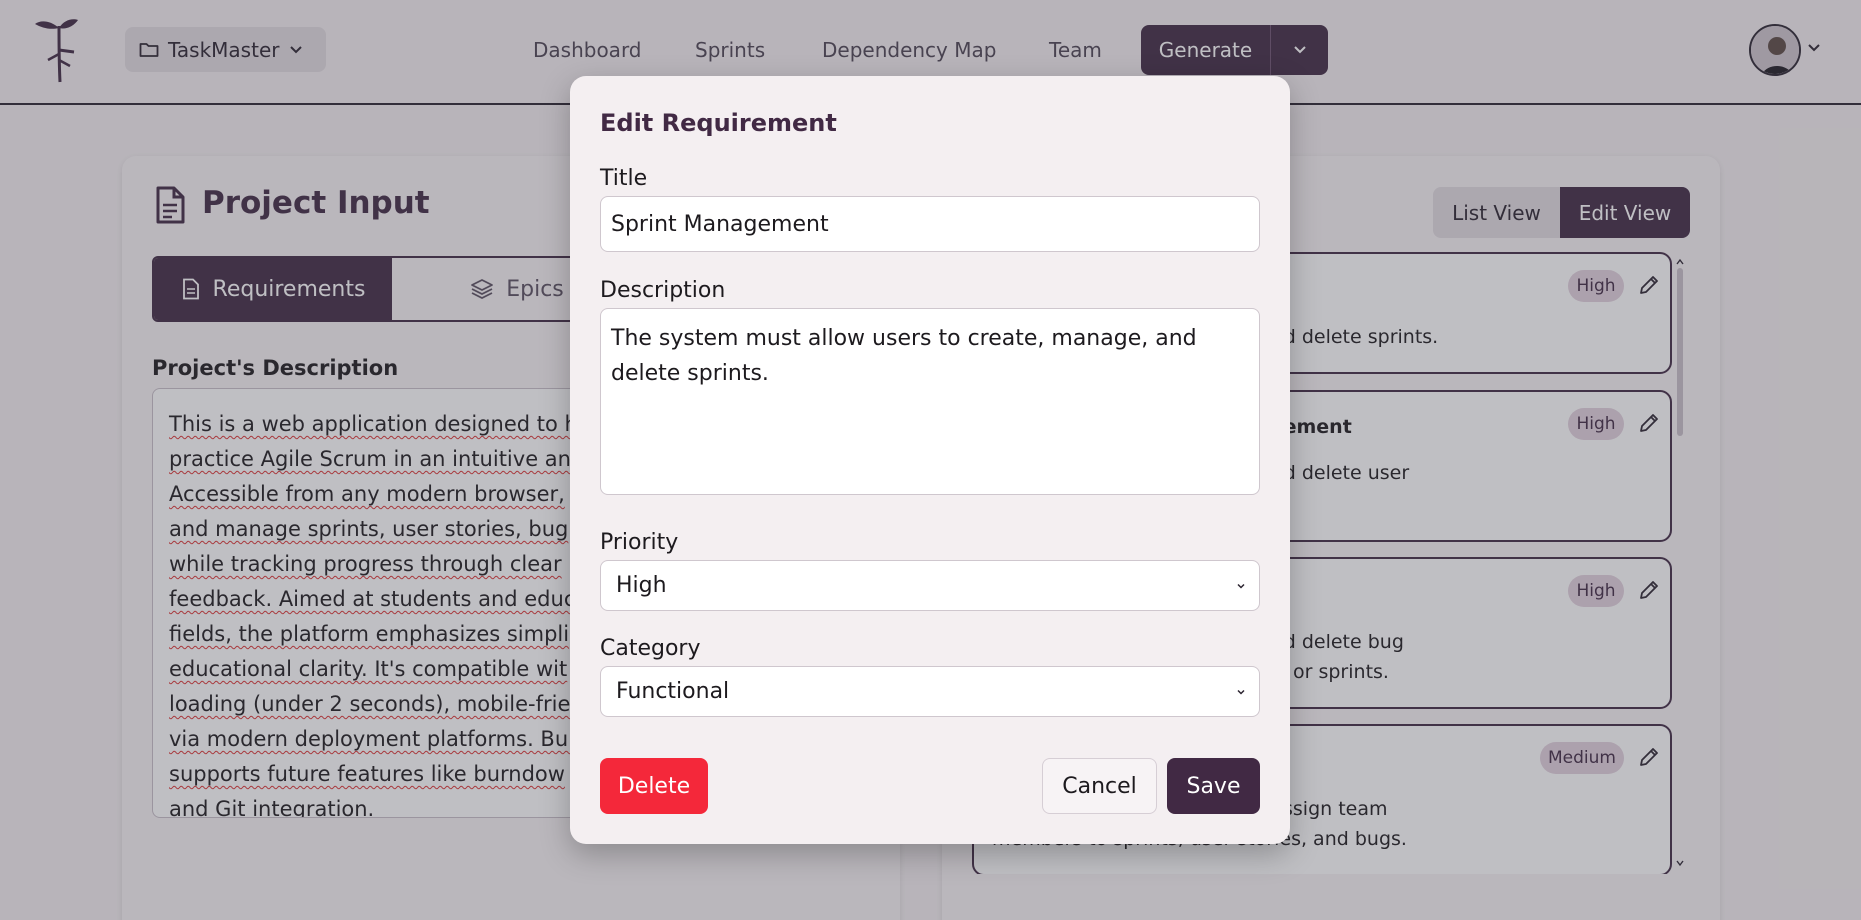  I want to click on priority-select: High, so click(930, 585).